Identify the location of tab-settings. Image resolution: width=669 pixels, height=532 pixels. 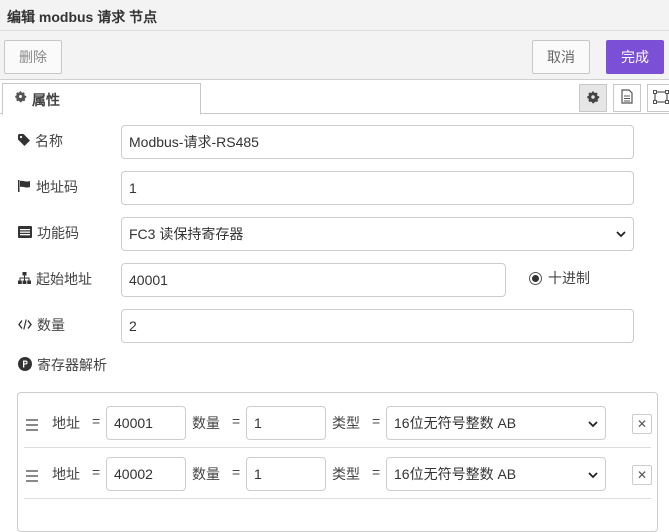
(593, 98).